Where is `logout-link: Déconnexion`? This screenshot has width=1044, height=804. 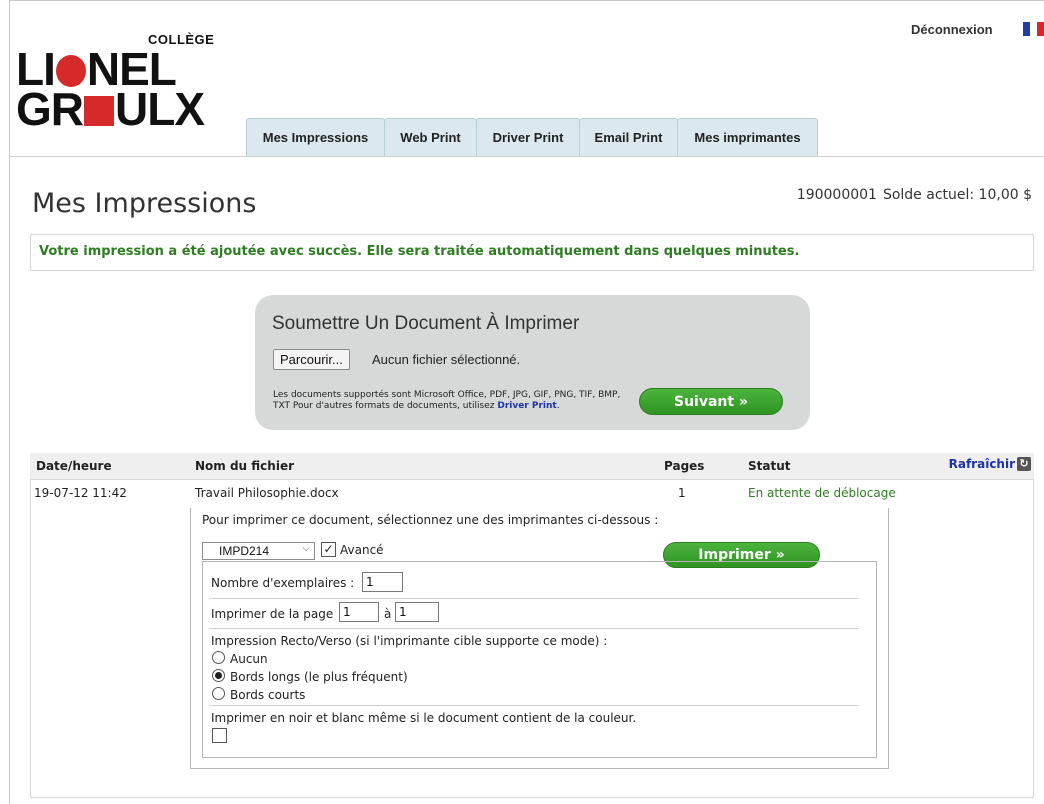 logout-link: Déconnexion is located at coordinates (952, 29).